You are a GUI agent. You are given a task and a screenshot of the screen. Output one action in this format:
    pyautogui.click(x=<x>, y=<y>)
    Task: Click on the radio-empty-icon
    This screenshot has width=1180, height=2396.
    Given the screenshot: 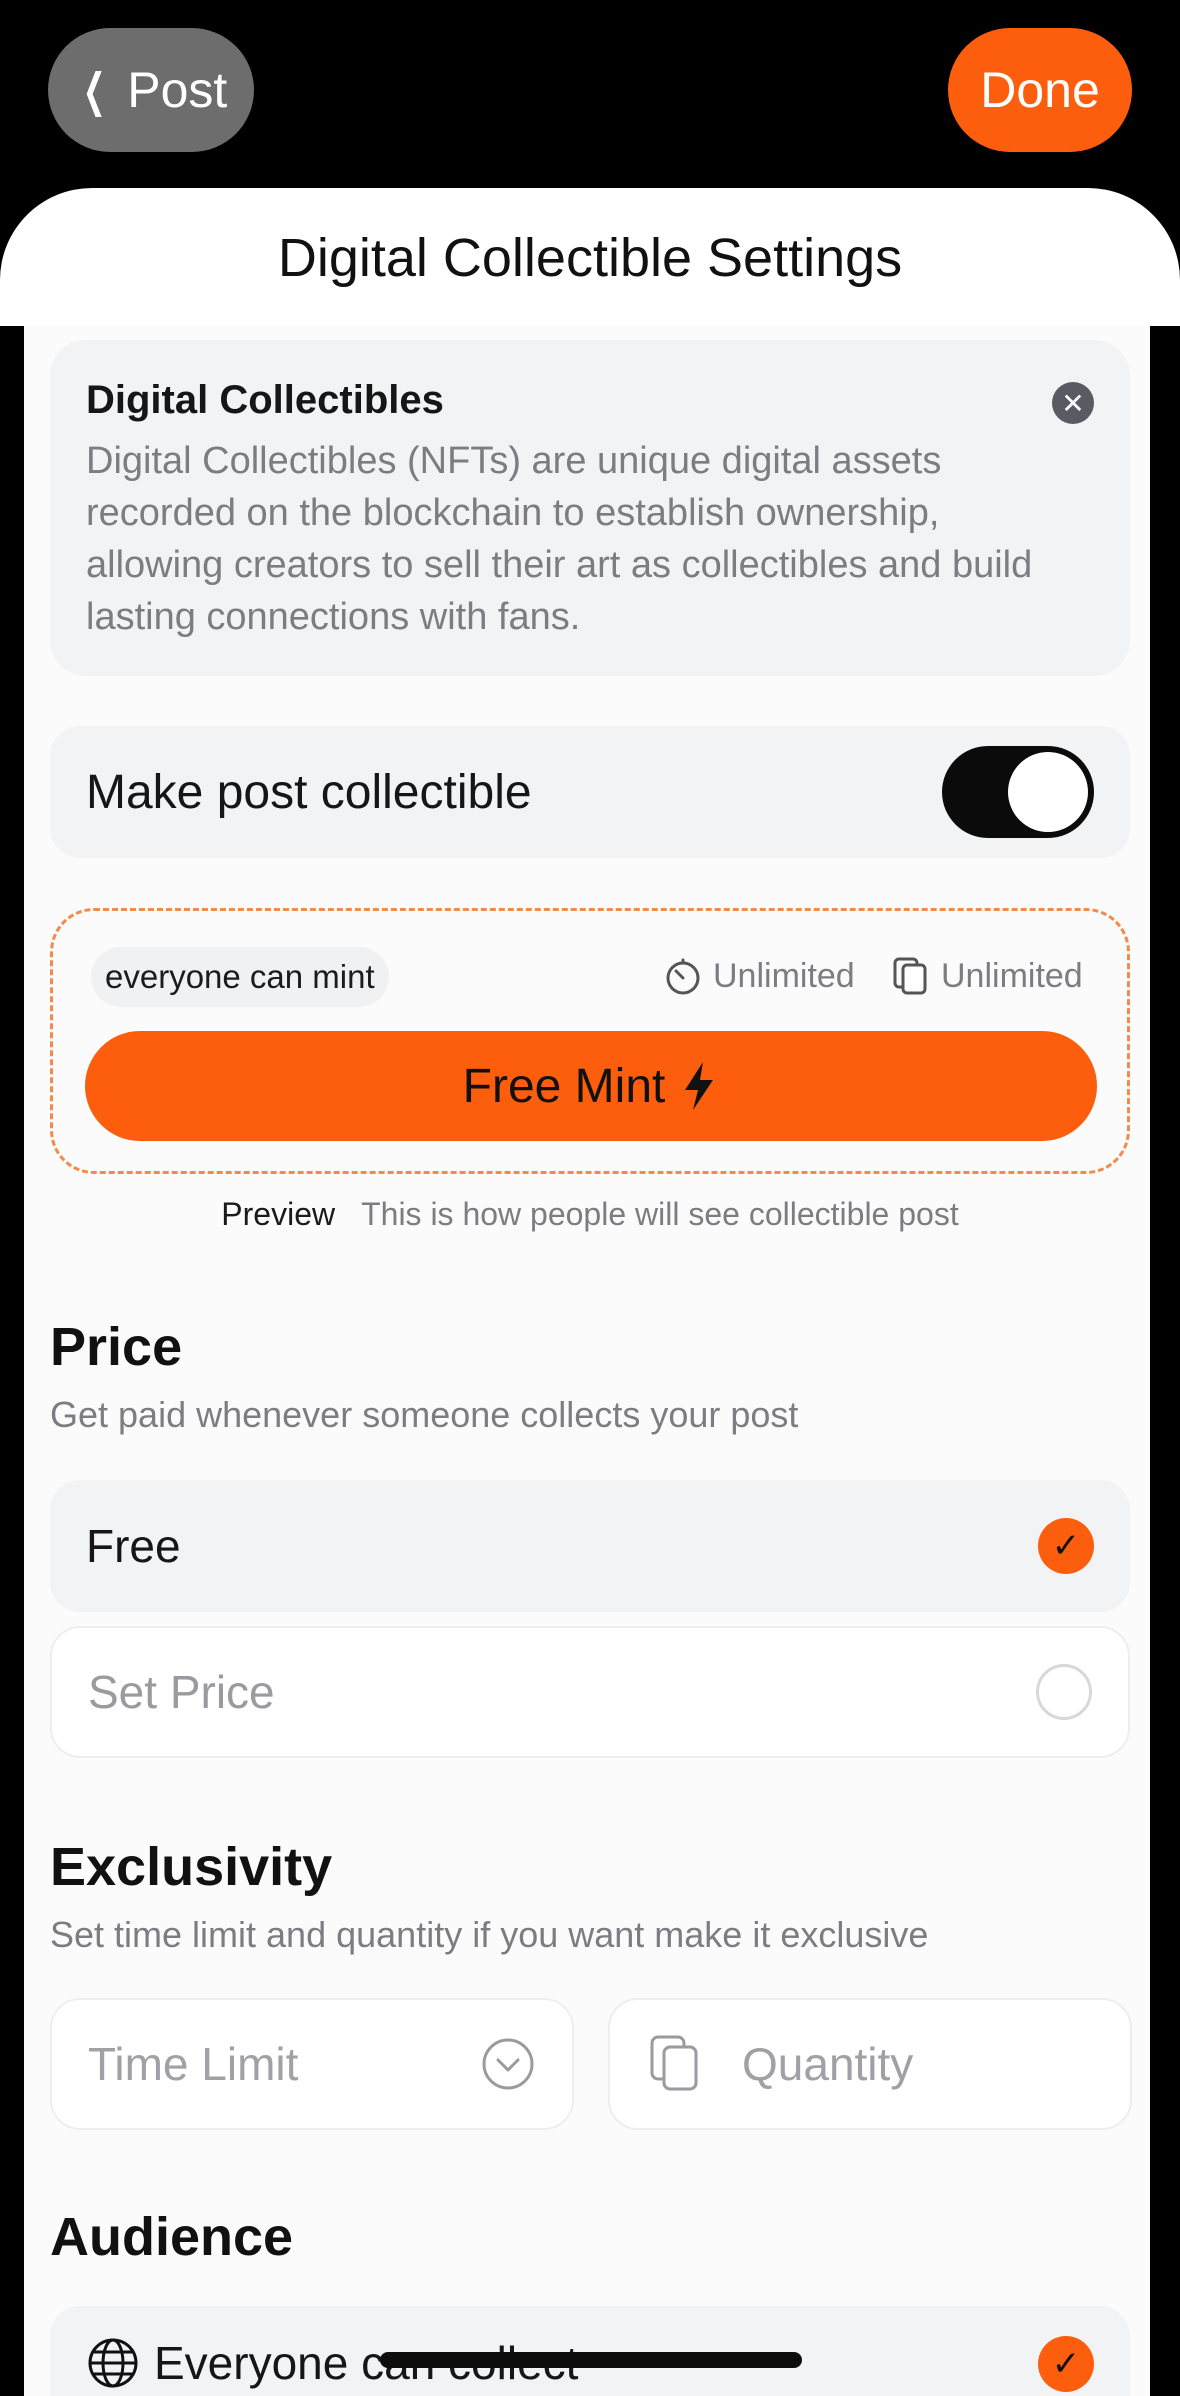 What is the action you would take?
    pyautogui.click(x=1064, y=1692)
    